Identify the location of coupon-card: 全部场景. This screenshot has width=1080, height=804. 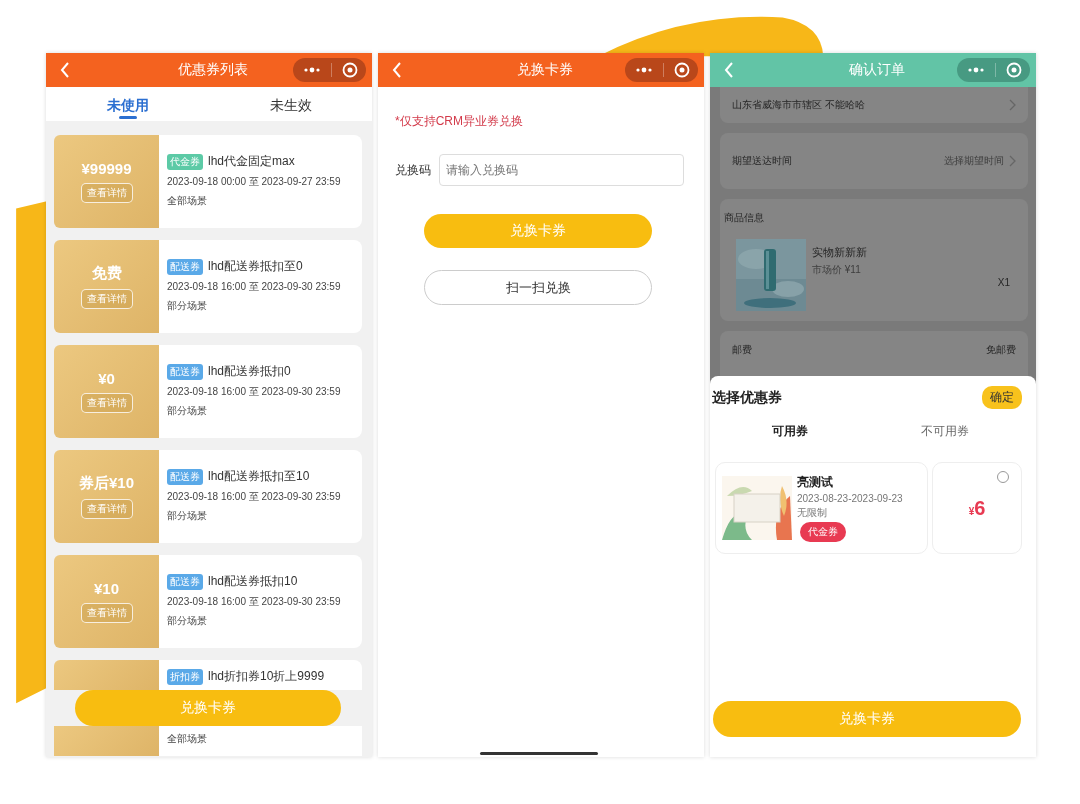
(260, 741).